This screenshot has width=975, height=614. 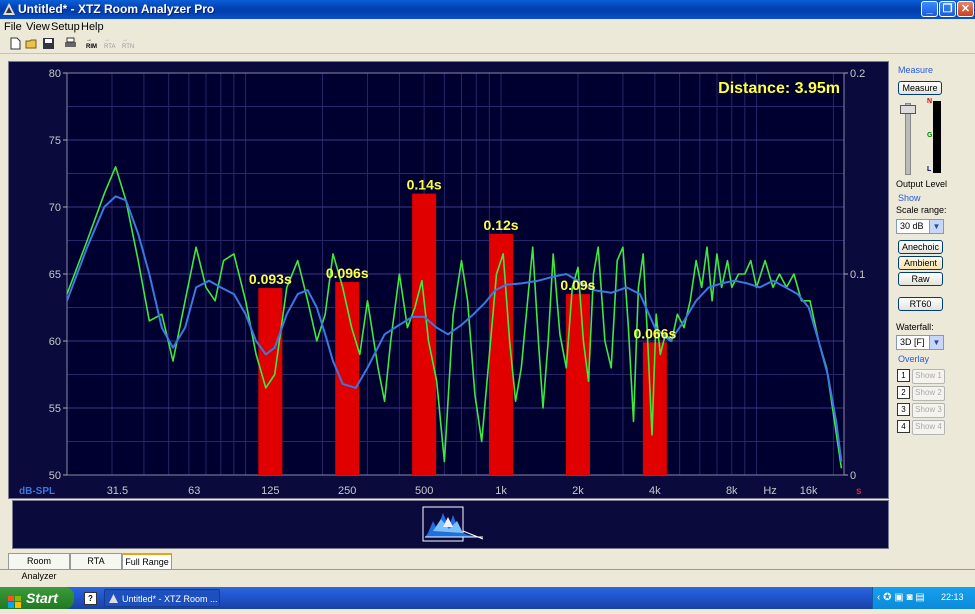 I want to click on rim-button: → RIM, so click(x=91, y=44).